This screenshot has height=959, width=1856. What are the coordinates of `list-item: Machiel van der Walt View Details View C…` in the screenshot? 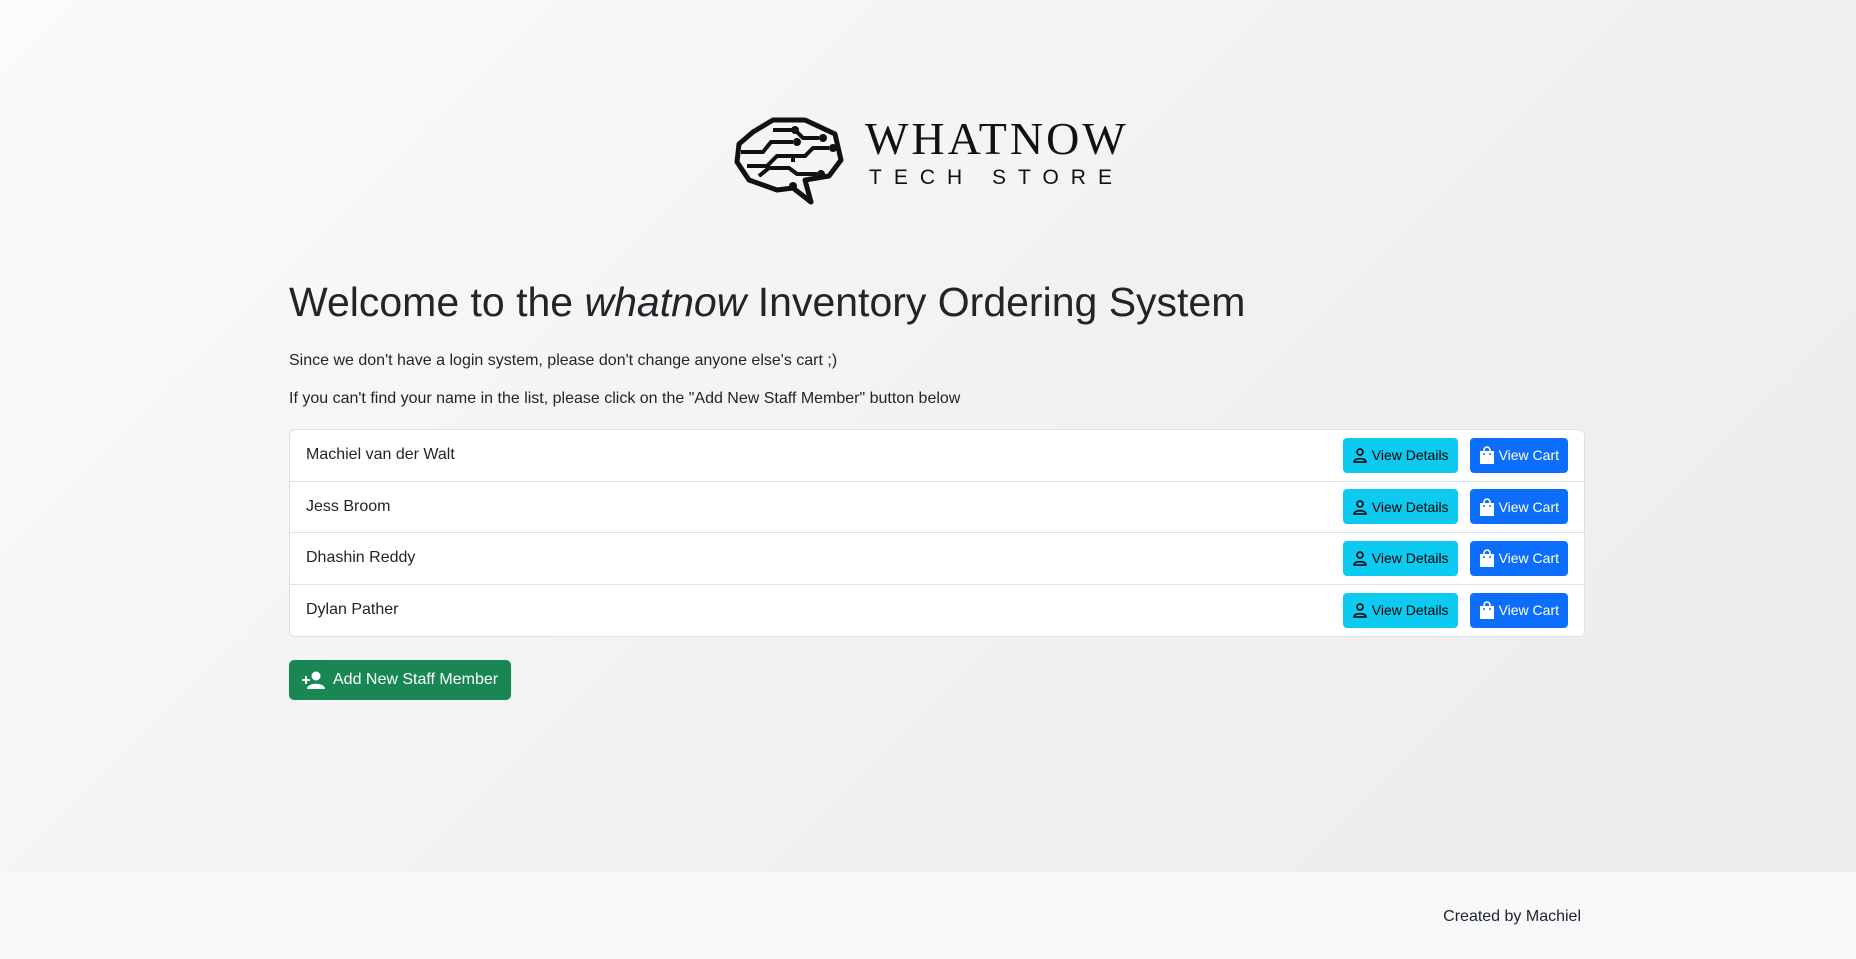 It's located at (937, 456).